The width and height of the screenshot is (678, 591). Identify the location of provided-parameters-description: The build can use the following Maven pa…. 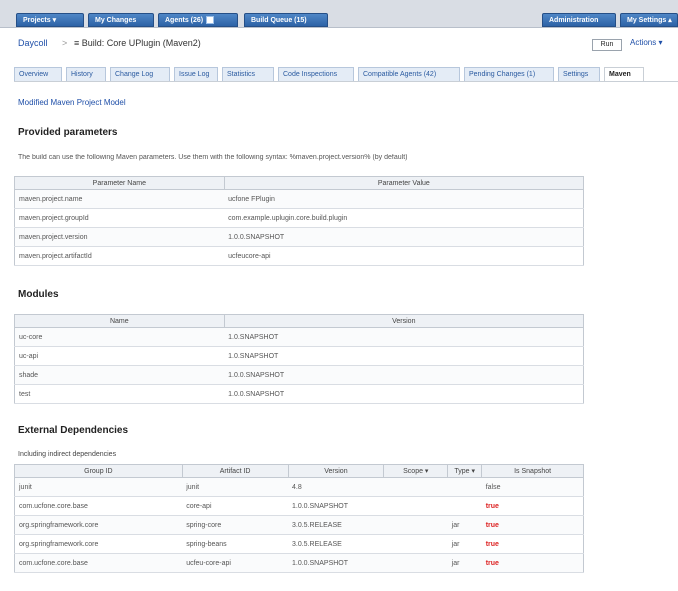
(213, 157).